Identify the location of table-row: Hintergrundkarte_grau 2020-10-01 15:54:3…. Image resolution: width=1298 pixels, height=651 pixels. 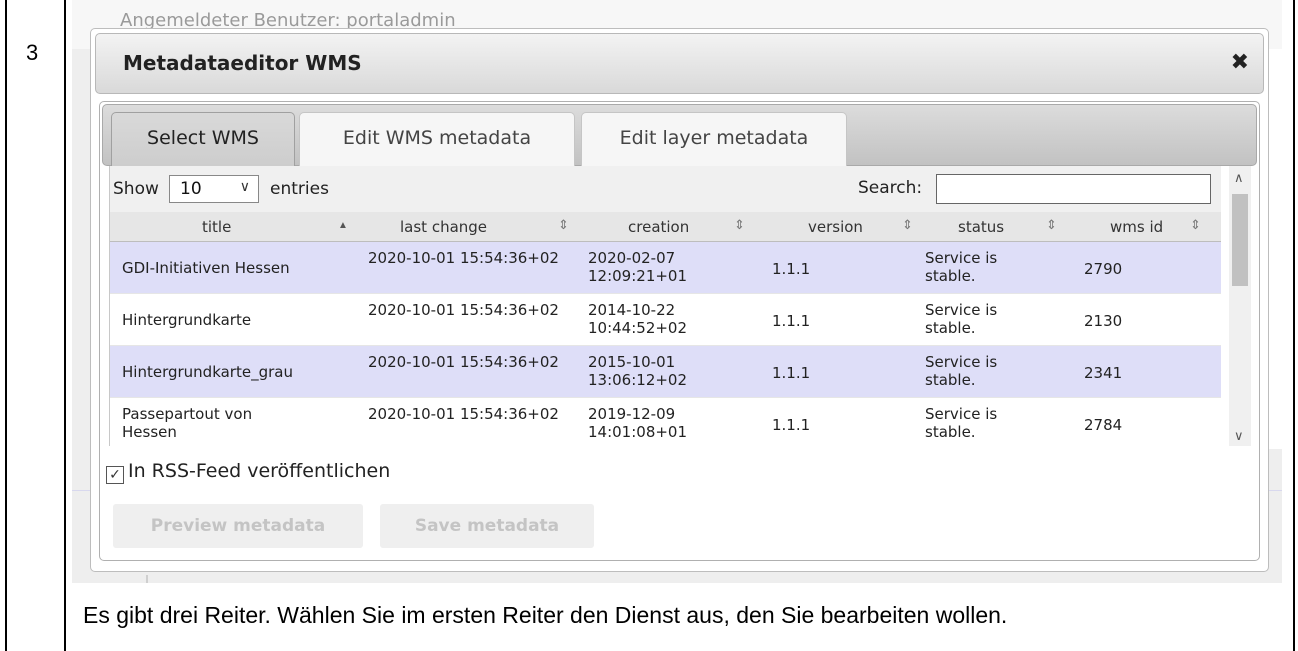
(665, 372).